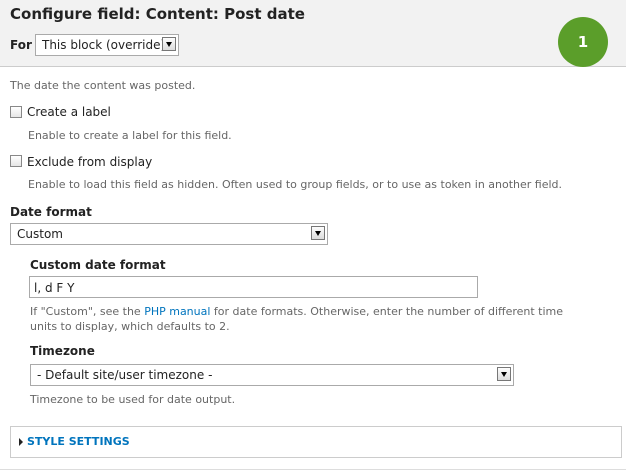 The width and height of the screenshot is (626, 475). I want to click on step-badge: 1, so click(583, 42).